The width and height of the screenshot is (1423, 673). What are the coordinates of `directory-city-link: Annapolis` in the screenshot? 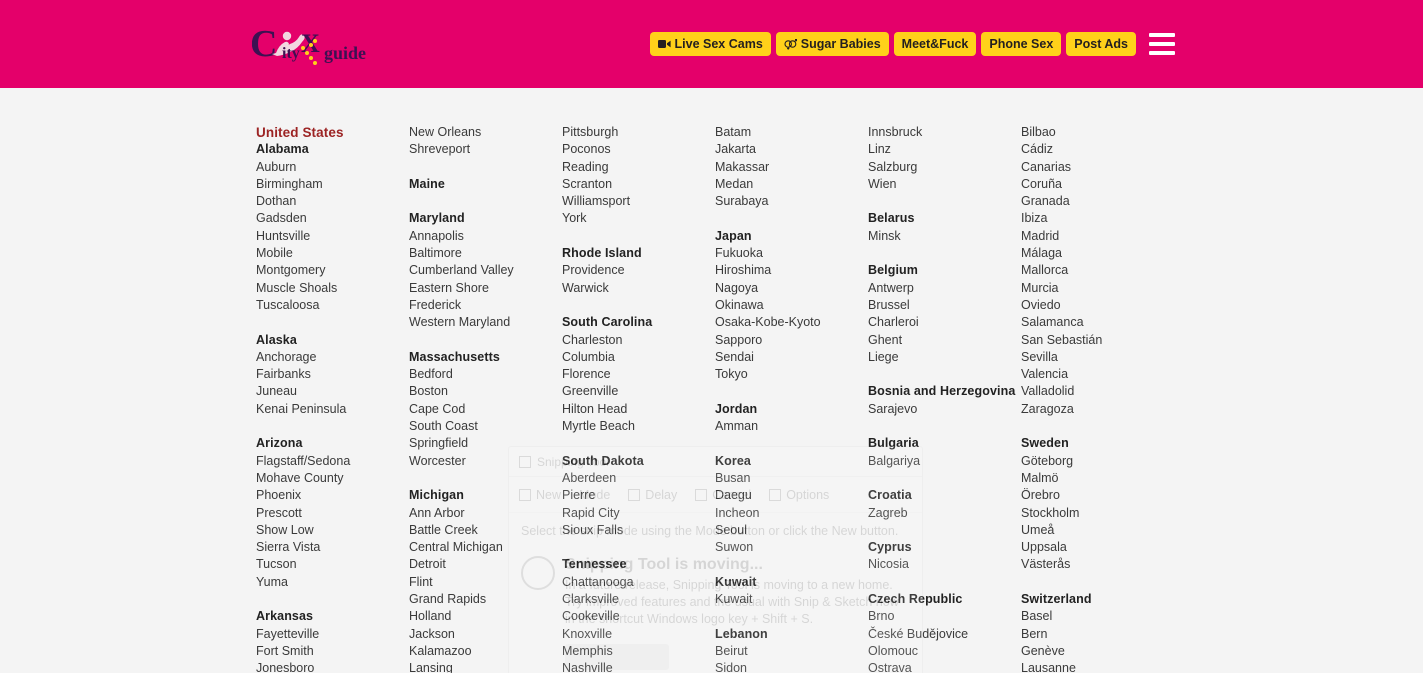 It's located at (485, 236).